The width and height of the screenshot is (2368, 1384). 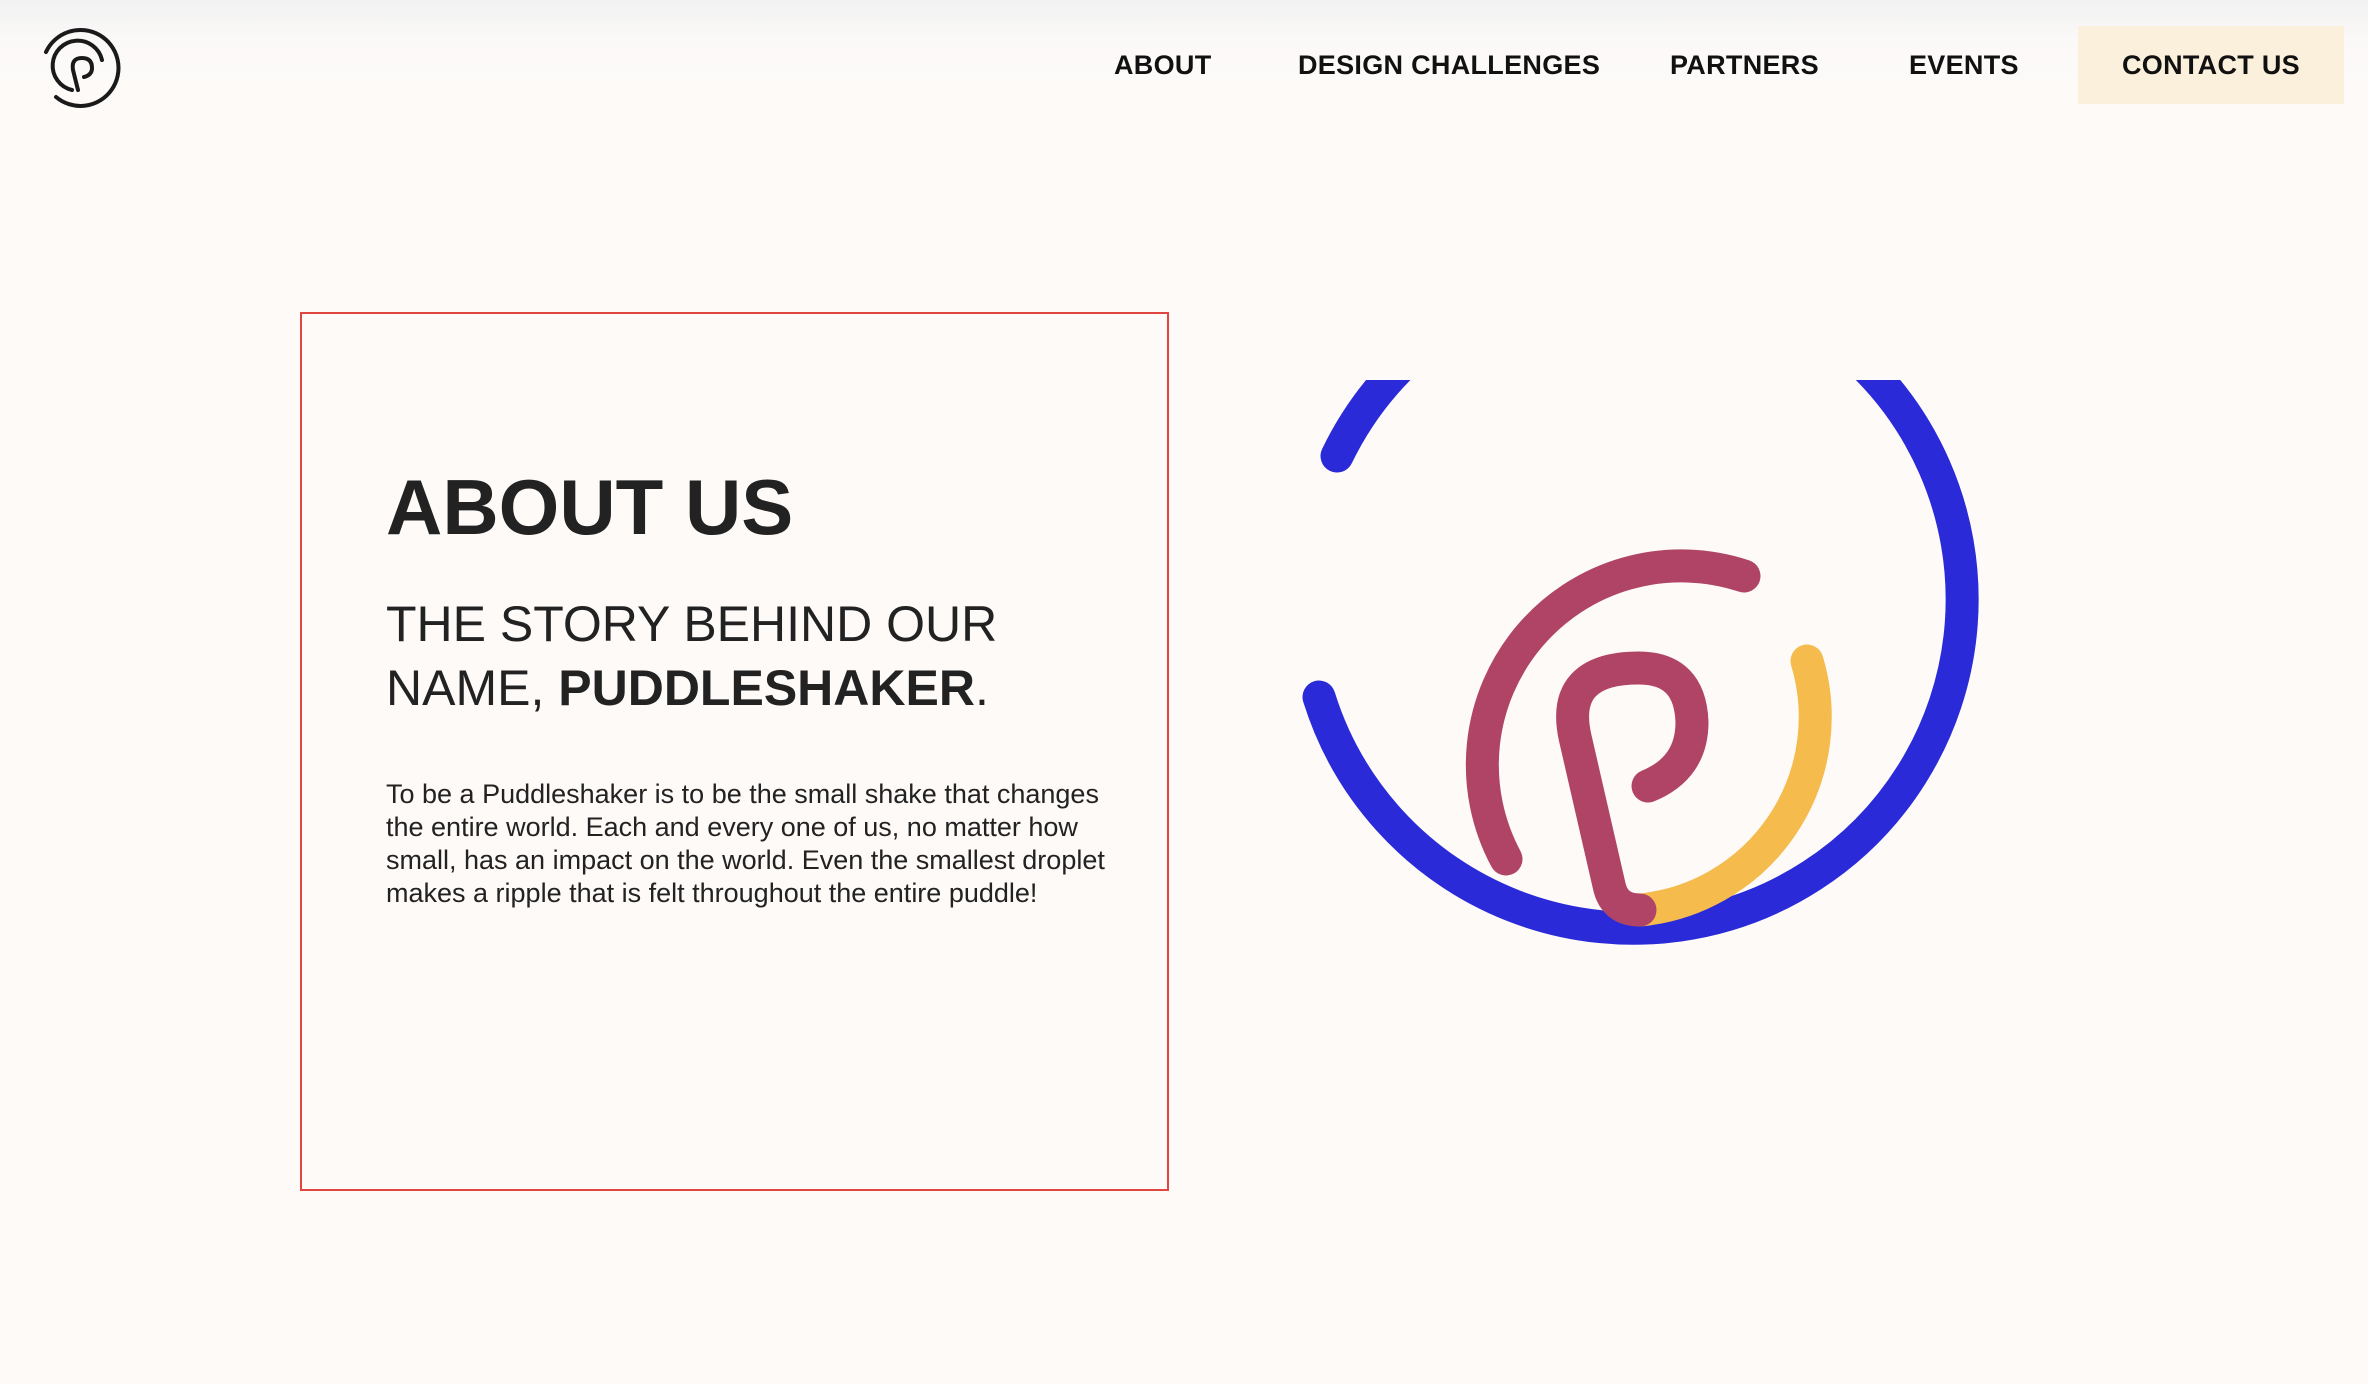 What do you see at coordinates (766, 688) in the screenshot?
I see `puddleshaker-name: PUDDLESHAKER` at bounding box center [766, 688].